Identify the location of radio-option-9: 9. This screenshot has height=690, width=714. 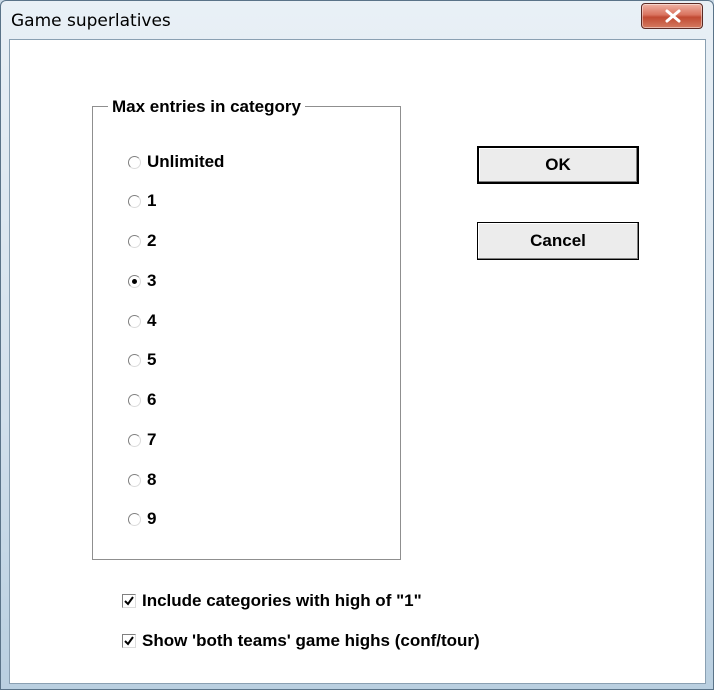
(142, 519).